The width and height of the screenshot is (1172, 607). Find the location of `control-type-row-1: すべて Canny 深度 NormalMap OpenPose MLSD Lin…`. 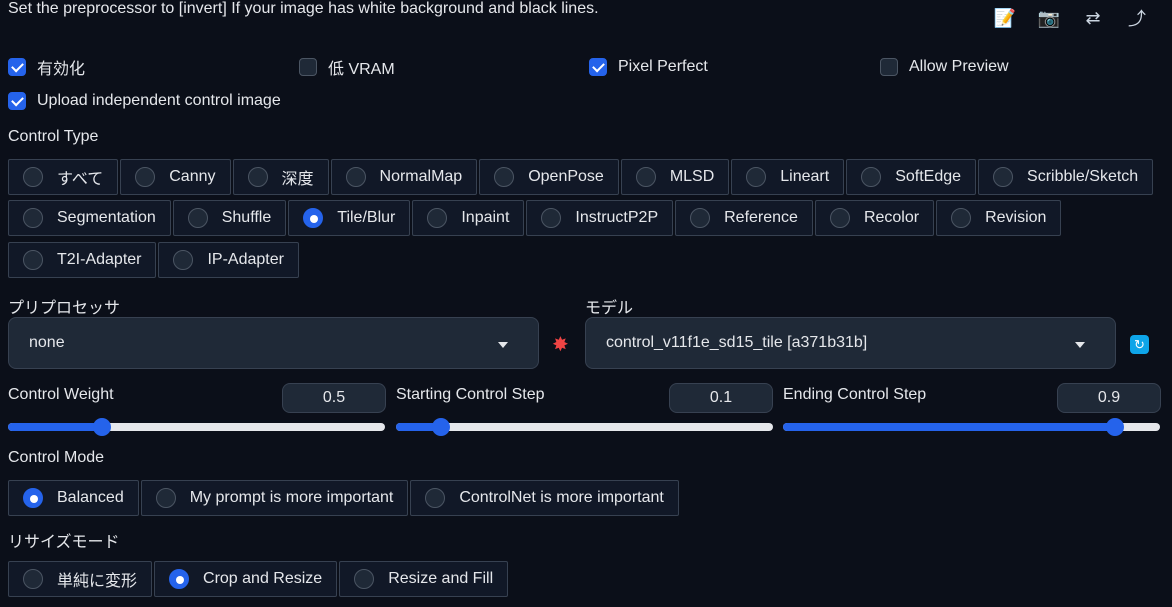

control-type-row-1: すべて Canny 深度 NormalMap OpenPose MLSD Lin… is located at coordinates (581, 177).